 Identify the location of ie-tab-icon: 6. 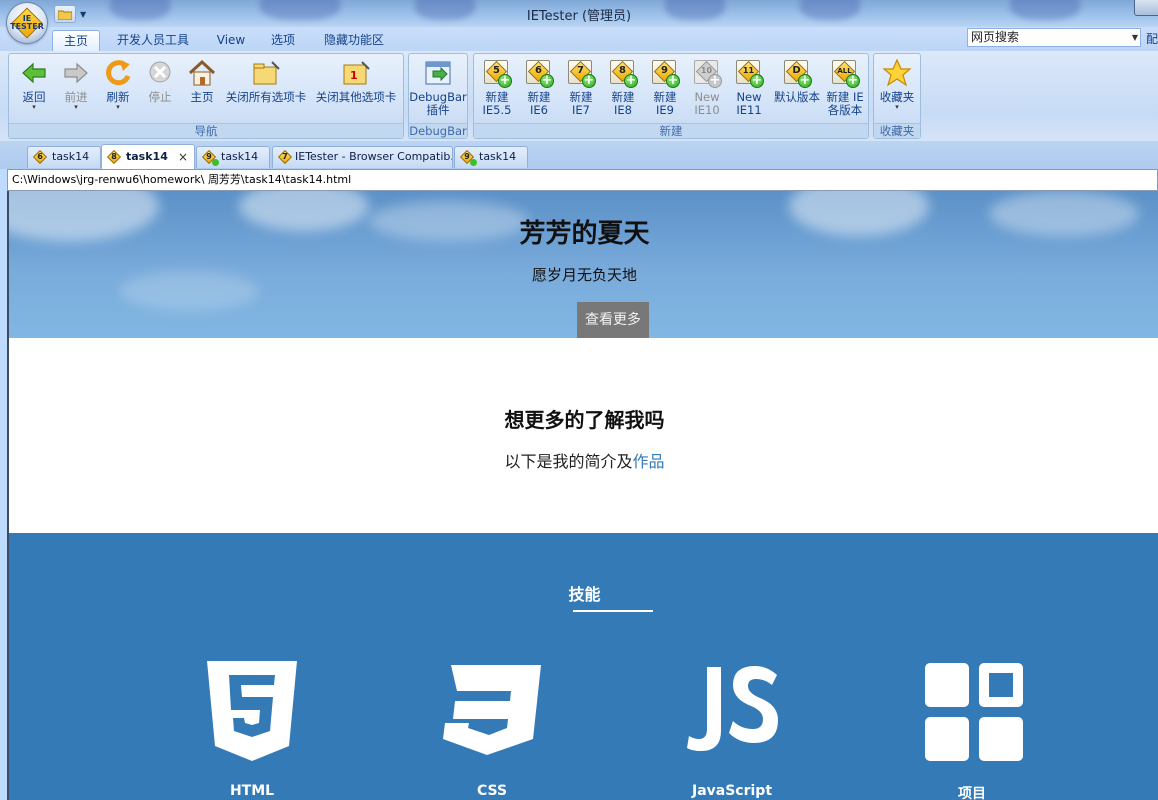
(40, 157).